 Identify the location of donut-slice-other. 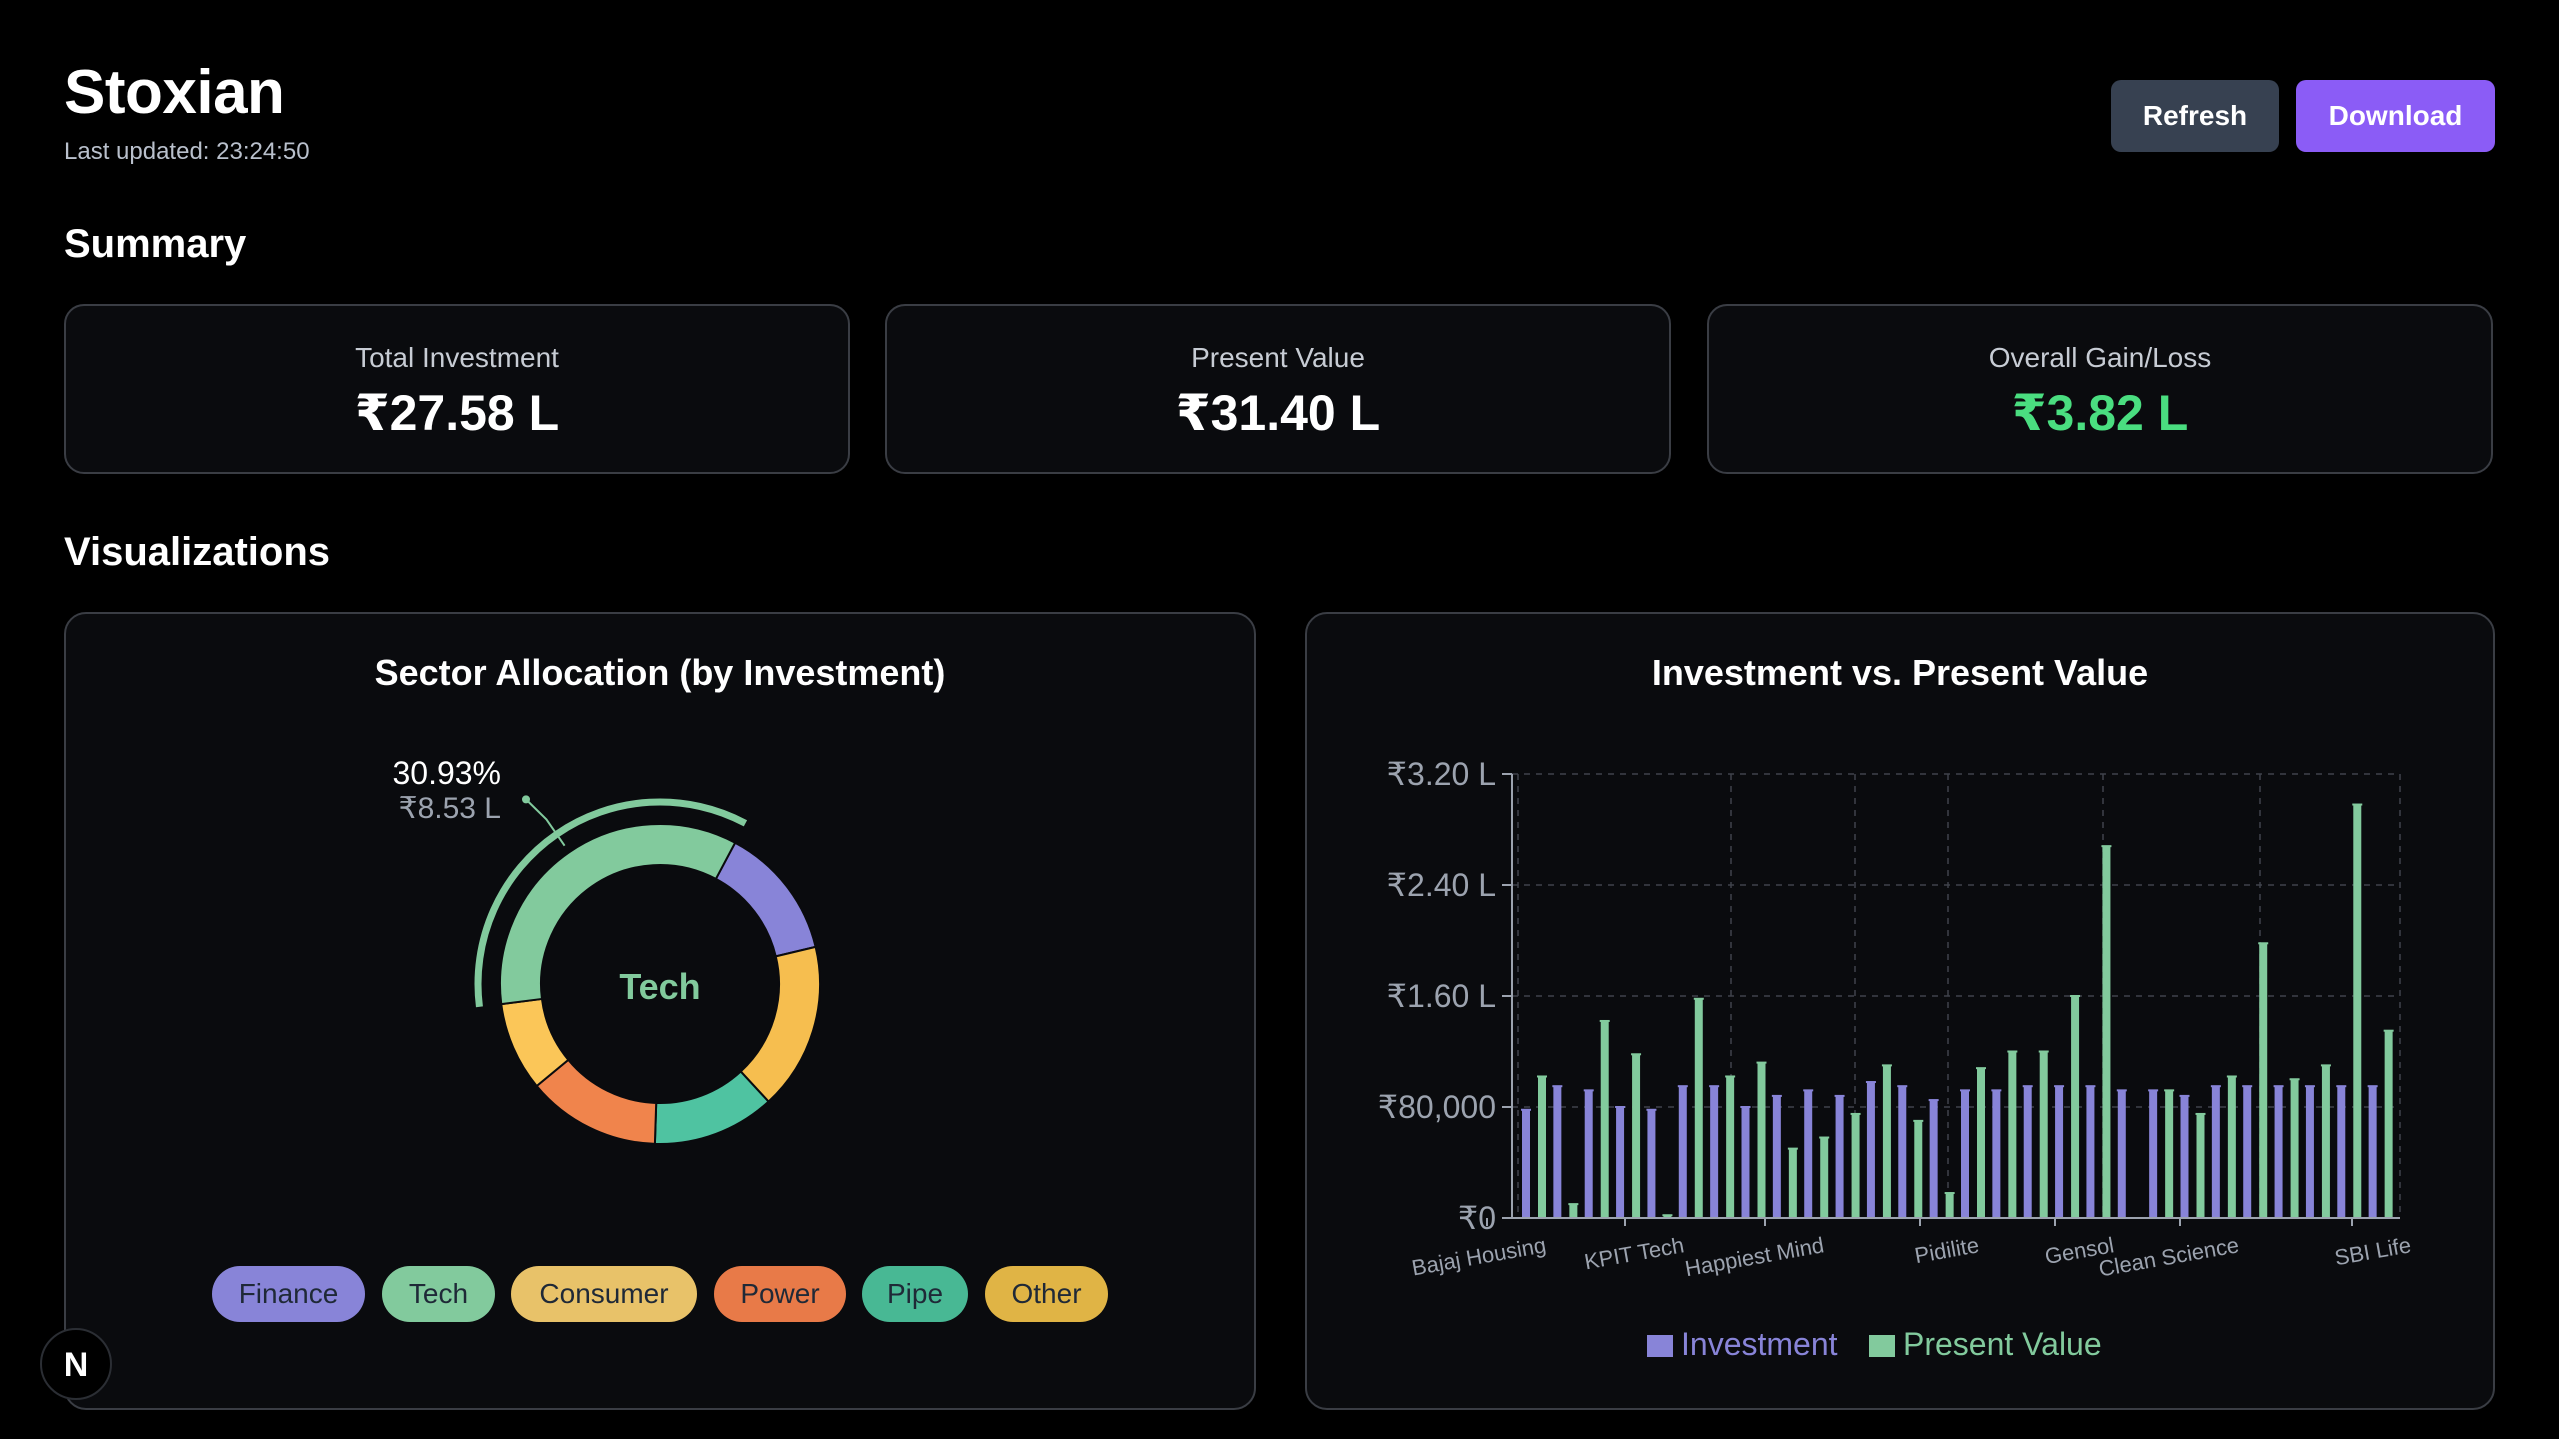
(780, 1024).